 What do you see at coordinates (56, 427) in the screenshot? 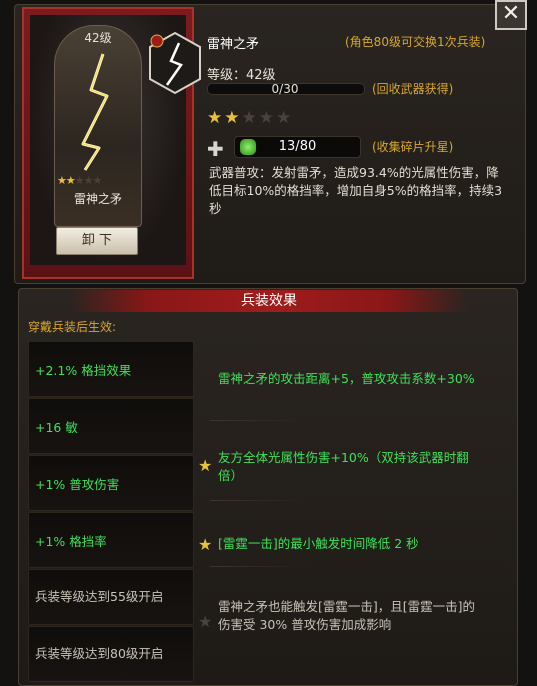
I see `effect-row-label: +16 敏` at bounding box center [56, 427].